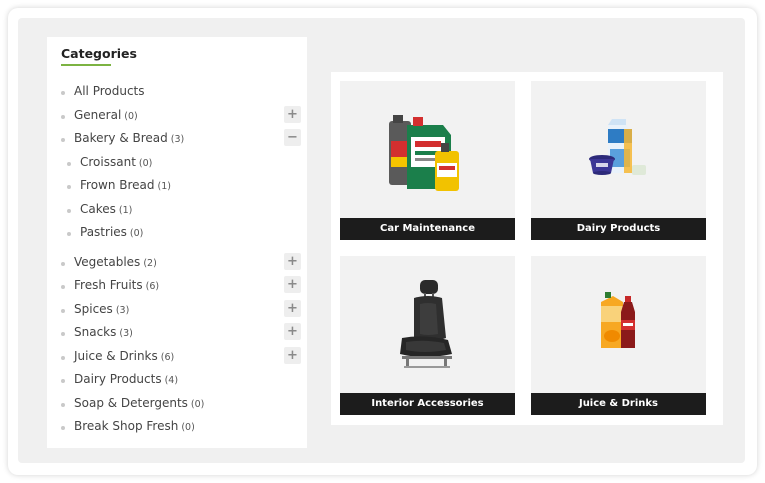 Image resolution: width=765 pixels, height=483 pixels. What do you see at coordinates (618, 320) in the screenshot?
I see `juice-bottle-icon` at bounding box center [618, 320].